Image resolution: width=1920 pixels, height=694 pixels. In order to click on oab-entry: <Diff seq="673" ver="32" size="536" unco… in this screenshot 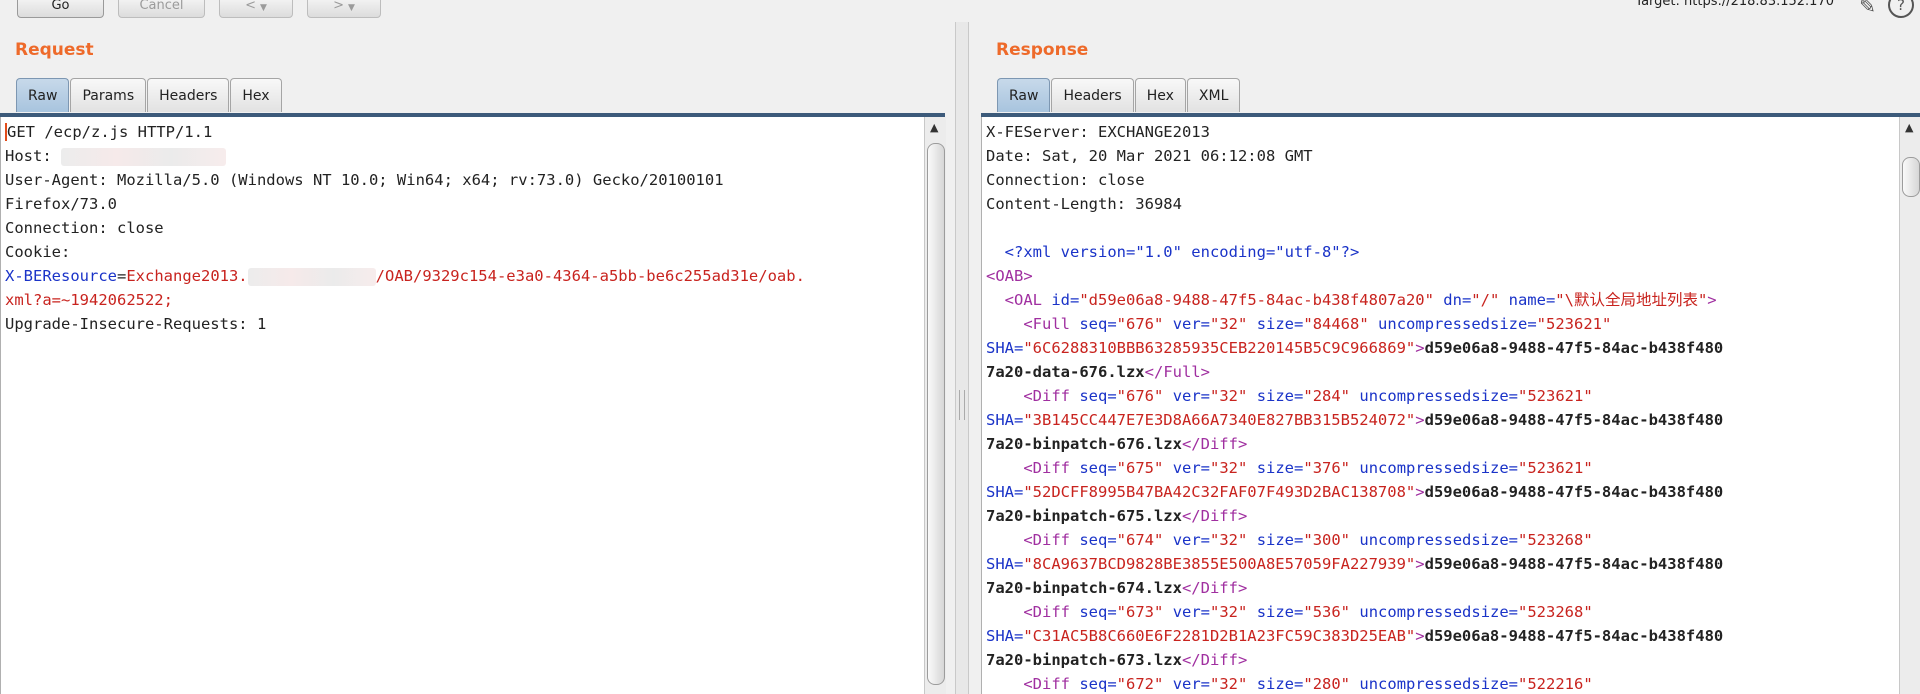, I will do `click(1355, 636)`.